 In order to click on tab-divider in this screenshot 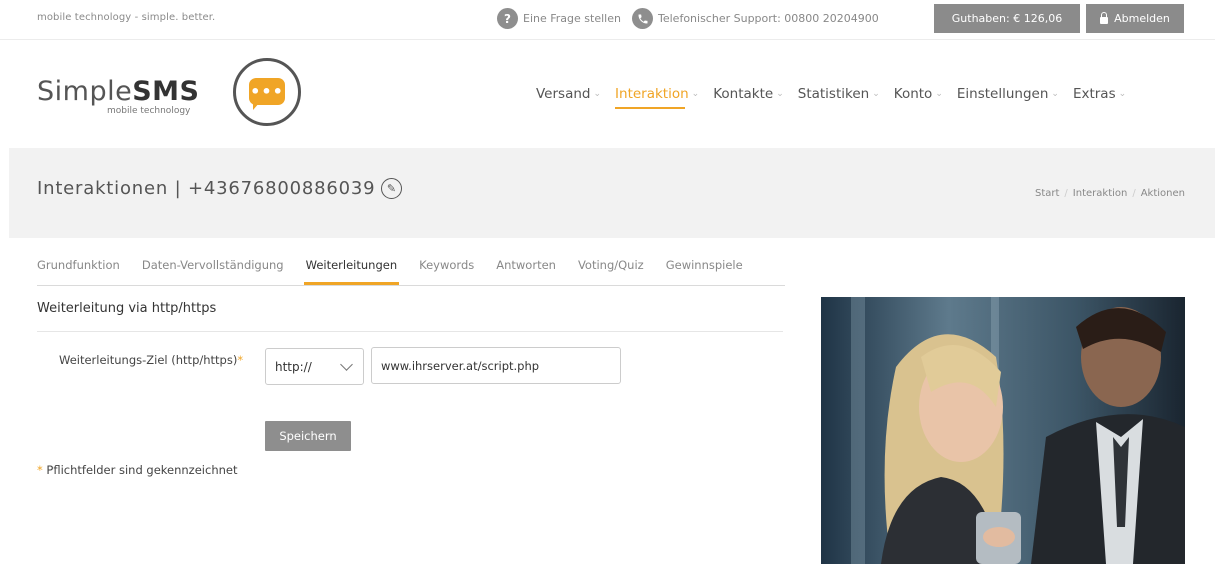, I will do `click(411, 285)`.